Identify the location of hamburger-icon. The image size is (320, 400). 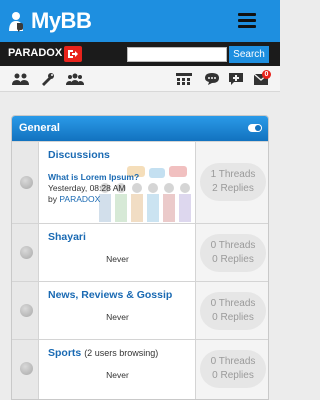
(247, 21).